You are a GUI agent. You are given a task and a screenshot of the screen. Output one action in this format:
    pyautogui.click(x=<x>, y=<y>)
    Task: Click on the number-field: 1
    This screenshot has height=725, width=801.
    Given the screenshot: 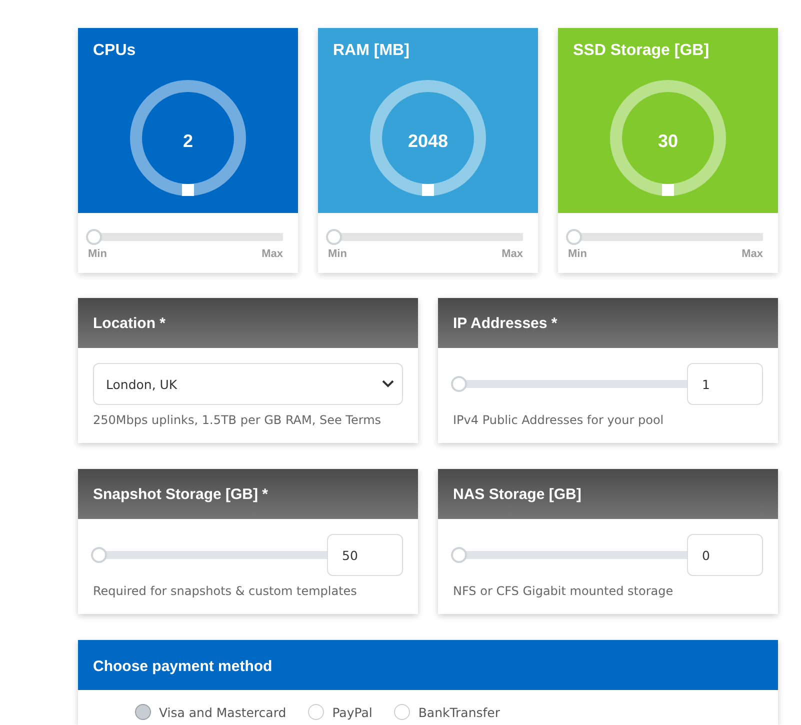 What is the action you would take?
    pyautogui.click(x=725, y=384)
    